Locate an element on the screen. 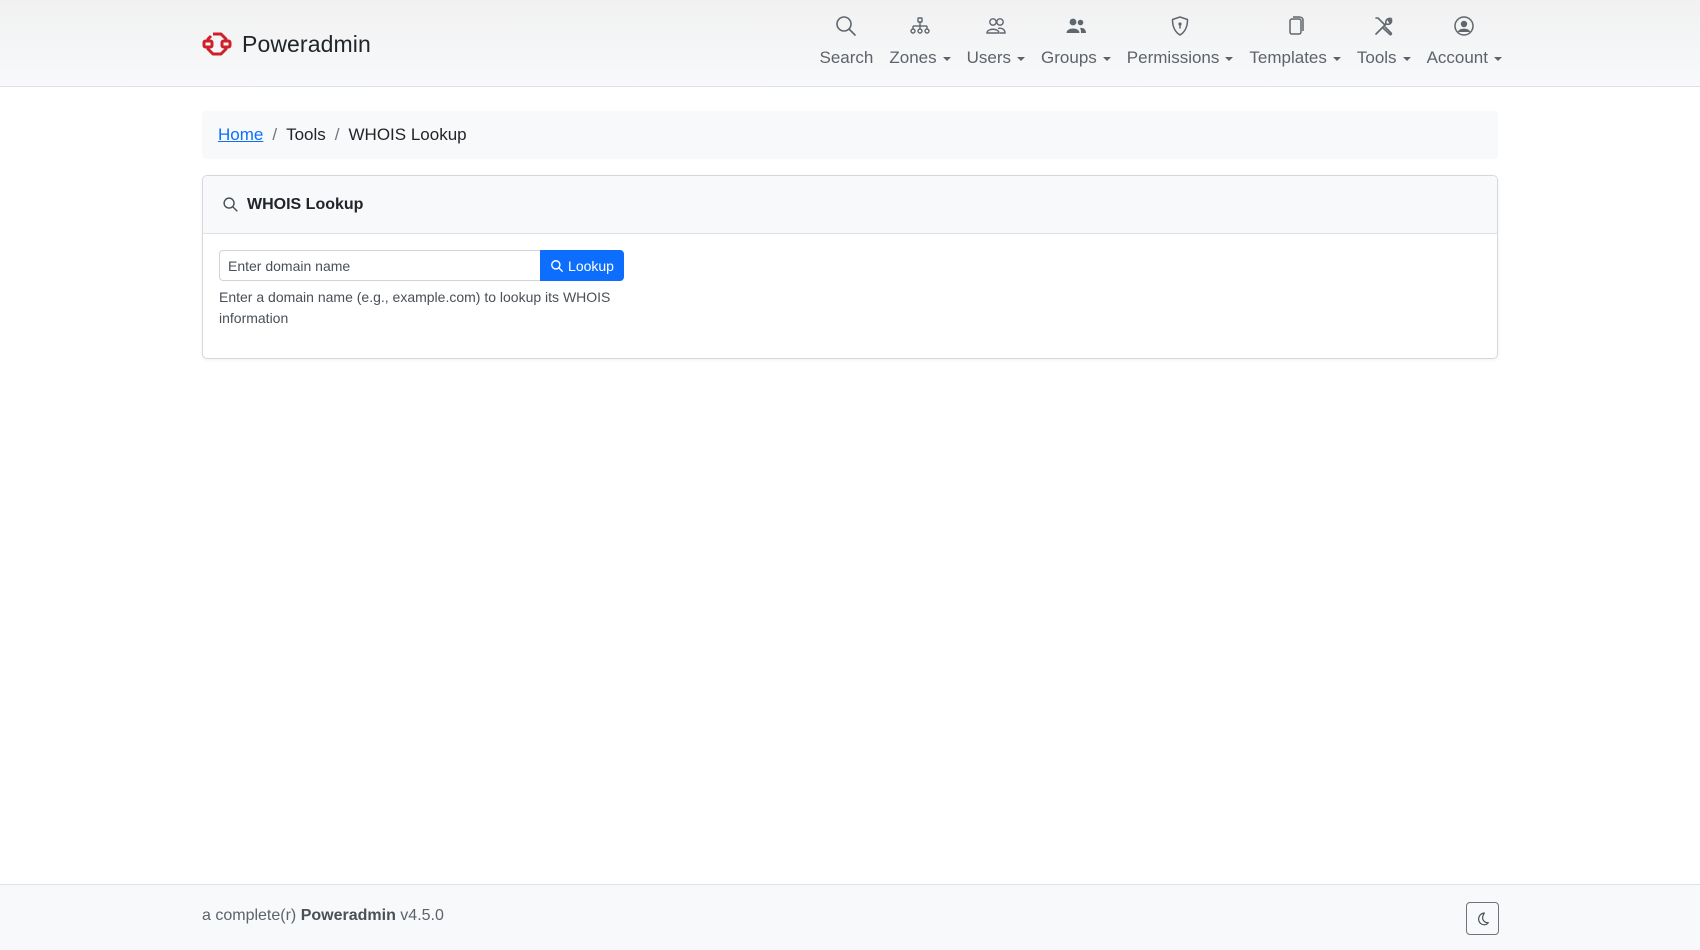 This screenshot has width=1700, height=950. nav-zones-label: Zones is located at coordinates (913, 57).